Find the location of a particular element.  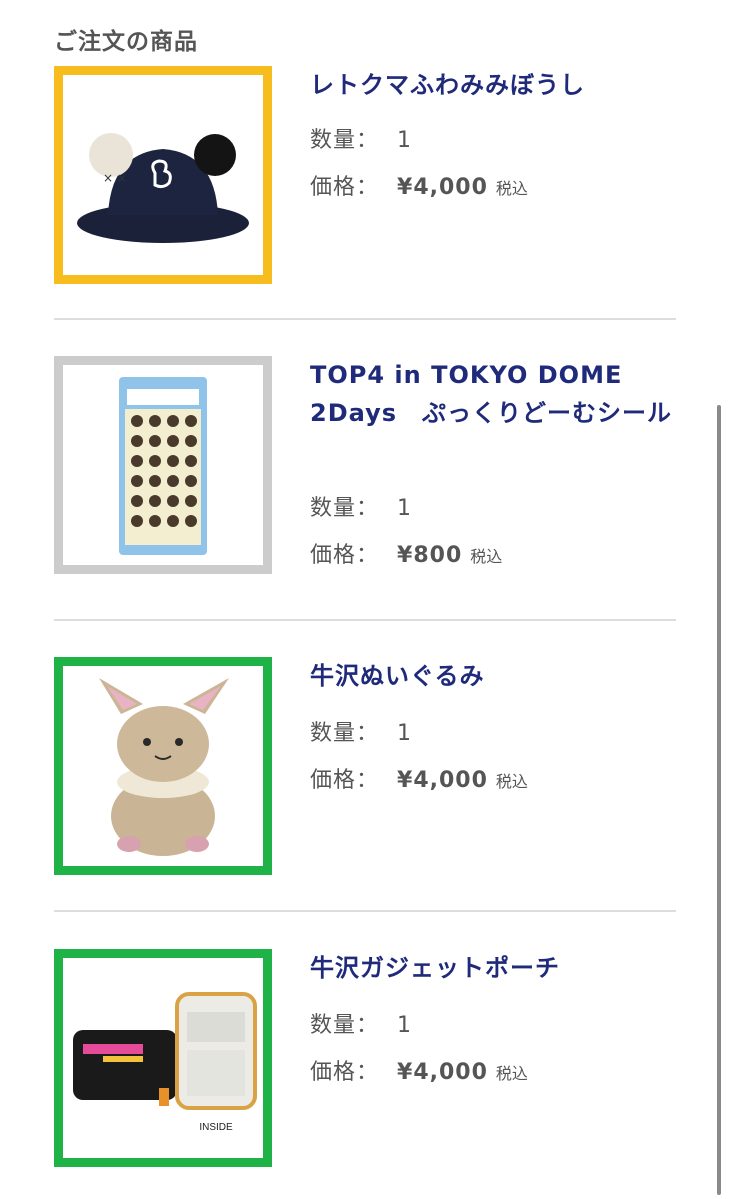

scrollbar-thumb is located at coordinates (719, 800).